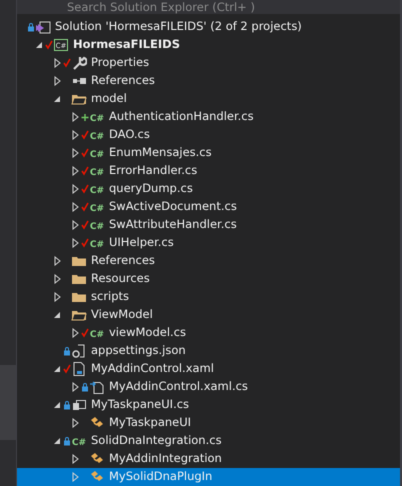 The image size is (402, 486). I want to click on tree-item: C# queryDump.cs, so click(208, 189).